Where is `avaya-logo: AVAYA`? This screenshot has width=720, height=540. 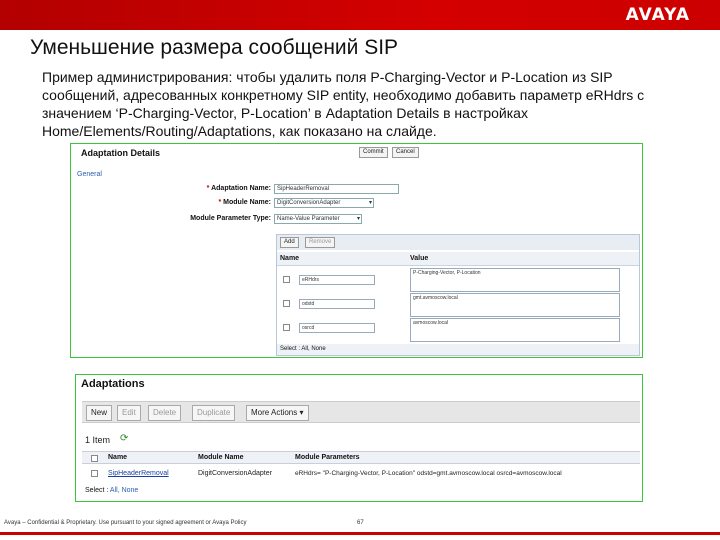 avaya-logo: AVAYA is located at coordinates (657, 15).